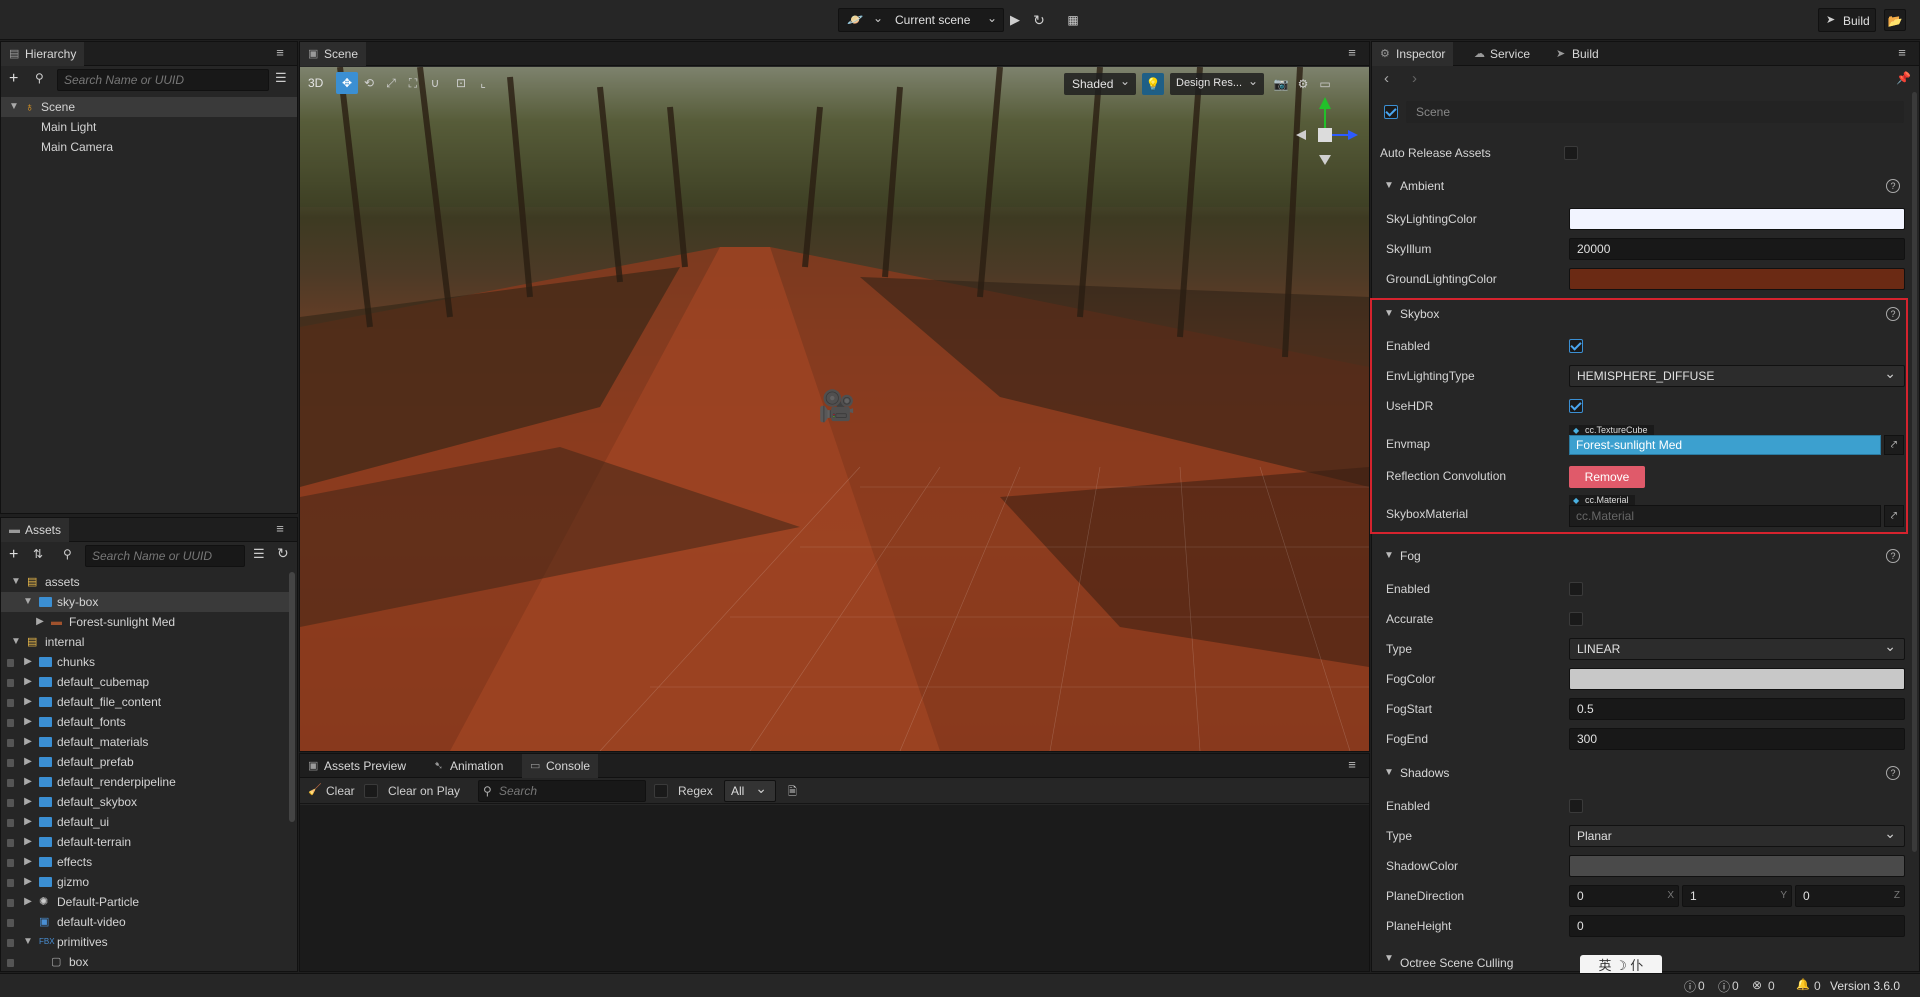  Describe the element at coordinates (1577, 54) in the screenshot. I see `tab-build: ➤ Build` at that location.